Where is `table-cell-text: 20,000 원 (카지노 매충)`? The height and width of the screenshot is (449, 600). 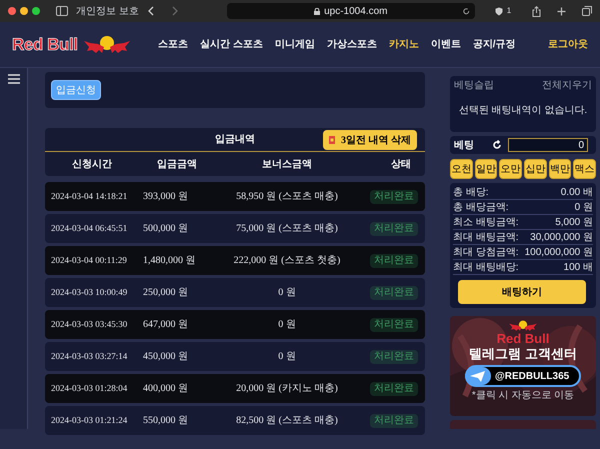
table-cell-text: 20,000 원 (카지노 매충) is located at coordinates (287, 389).